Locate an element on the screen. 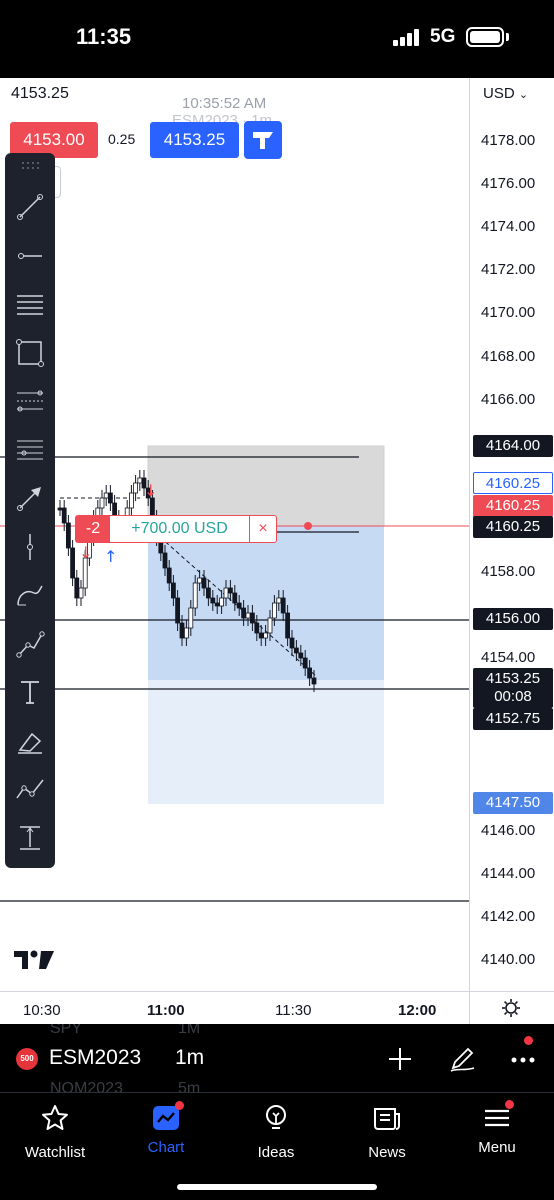  currency-selector: USD ⌄ is located at coordinates (505, 93).